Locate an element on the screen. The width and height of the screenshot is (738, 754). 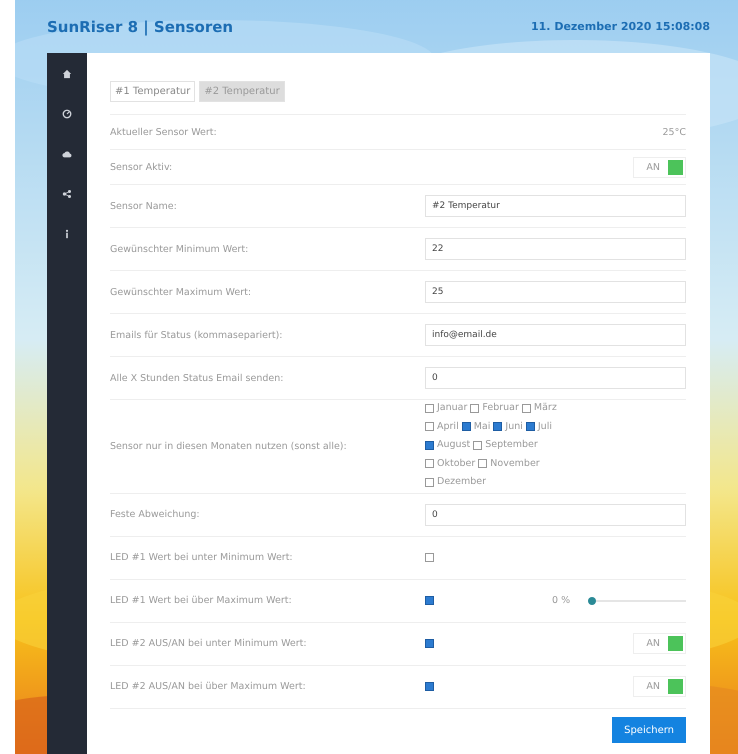
field-label: LED #1 Wert bei über Maximum Wert: is located at coordinates (201, 600).